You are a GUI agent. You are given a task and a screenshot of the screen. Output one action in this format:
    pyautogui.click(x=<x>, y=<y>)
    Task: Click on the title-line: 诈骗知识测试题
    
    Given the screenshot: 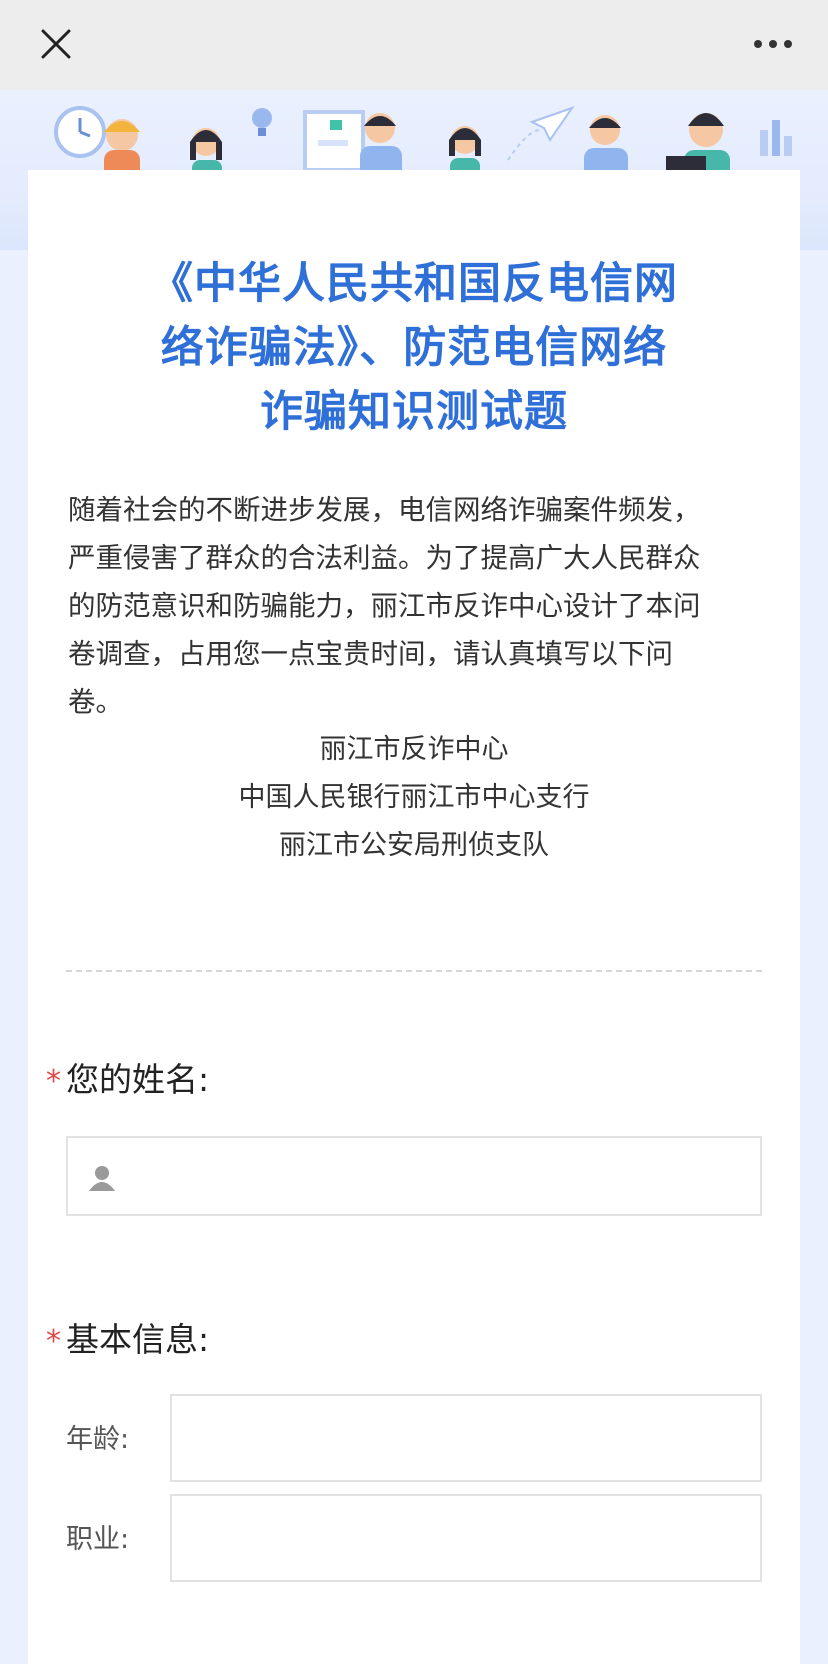 What is the action you would take?
    pyautogui.click(x=414, y=412)
    